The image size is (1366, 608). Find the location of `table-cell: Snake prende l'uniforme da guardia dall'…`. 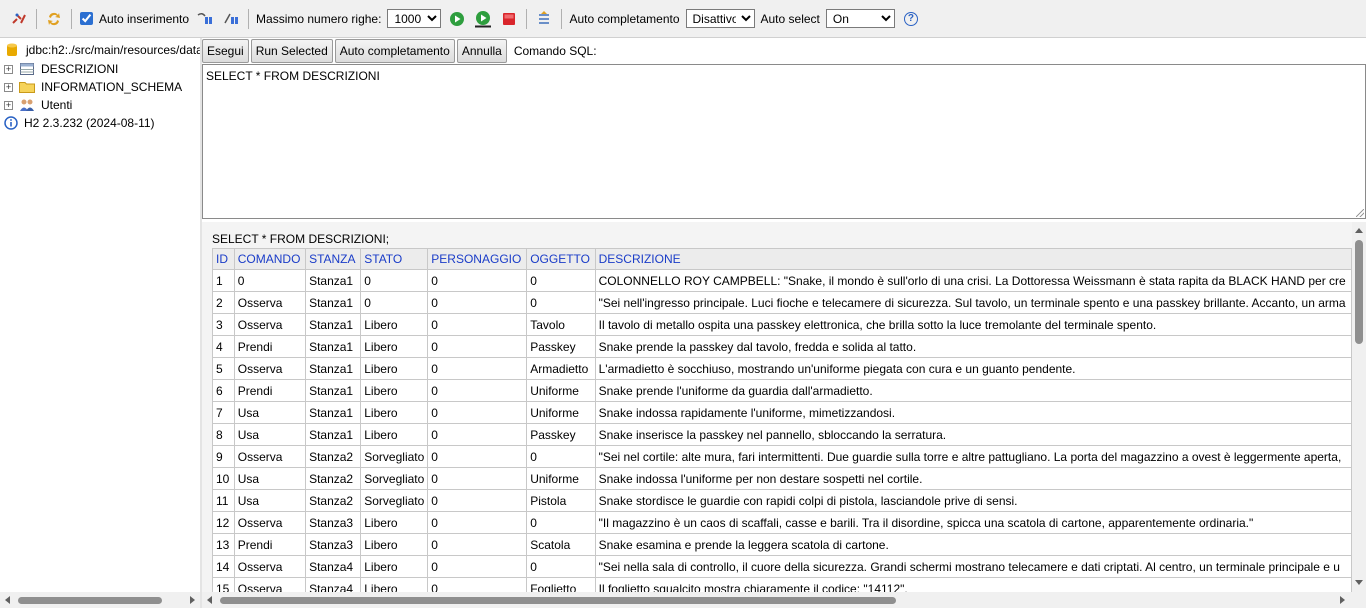

table-cell: Snake prende l'uniforme da guardia dall'… is located at coordinates (973, 390).